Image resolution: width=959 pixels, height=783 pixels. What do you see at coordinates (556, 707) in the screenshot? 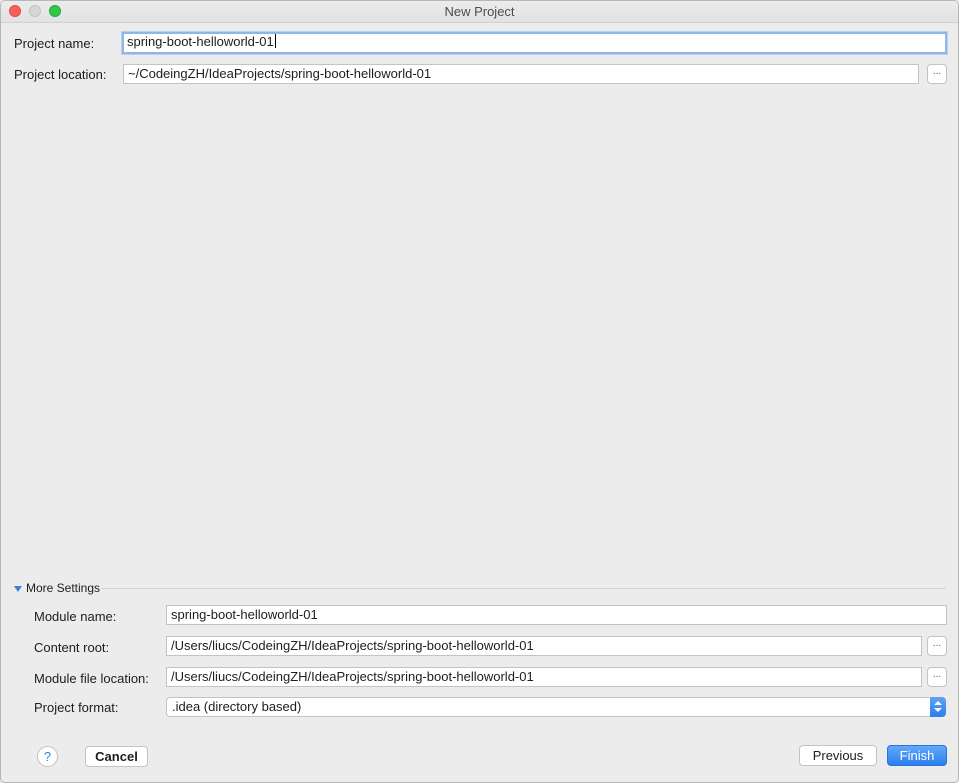
I see `project-format-select: .idea (directory based)` at bounding box center [556, 707].